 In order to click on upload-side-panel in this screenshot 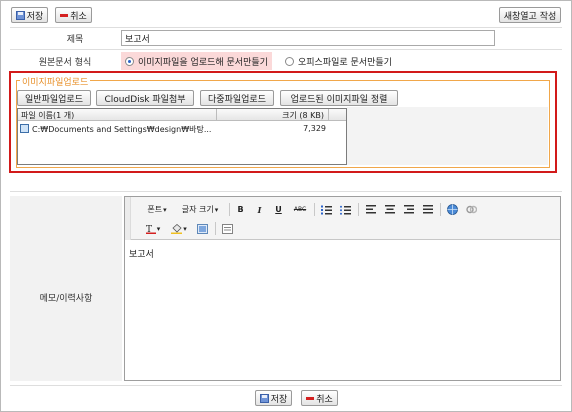, I will do `click(447, 136)`.